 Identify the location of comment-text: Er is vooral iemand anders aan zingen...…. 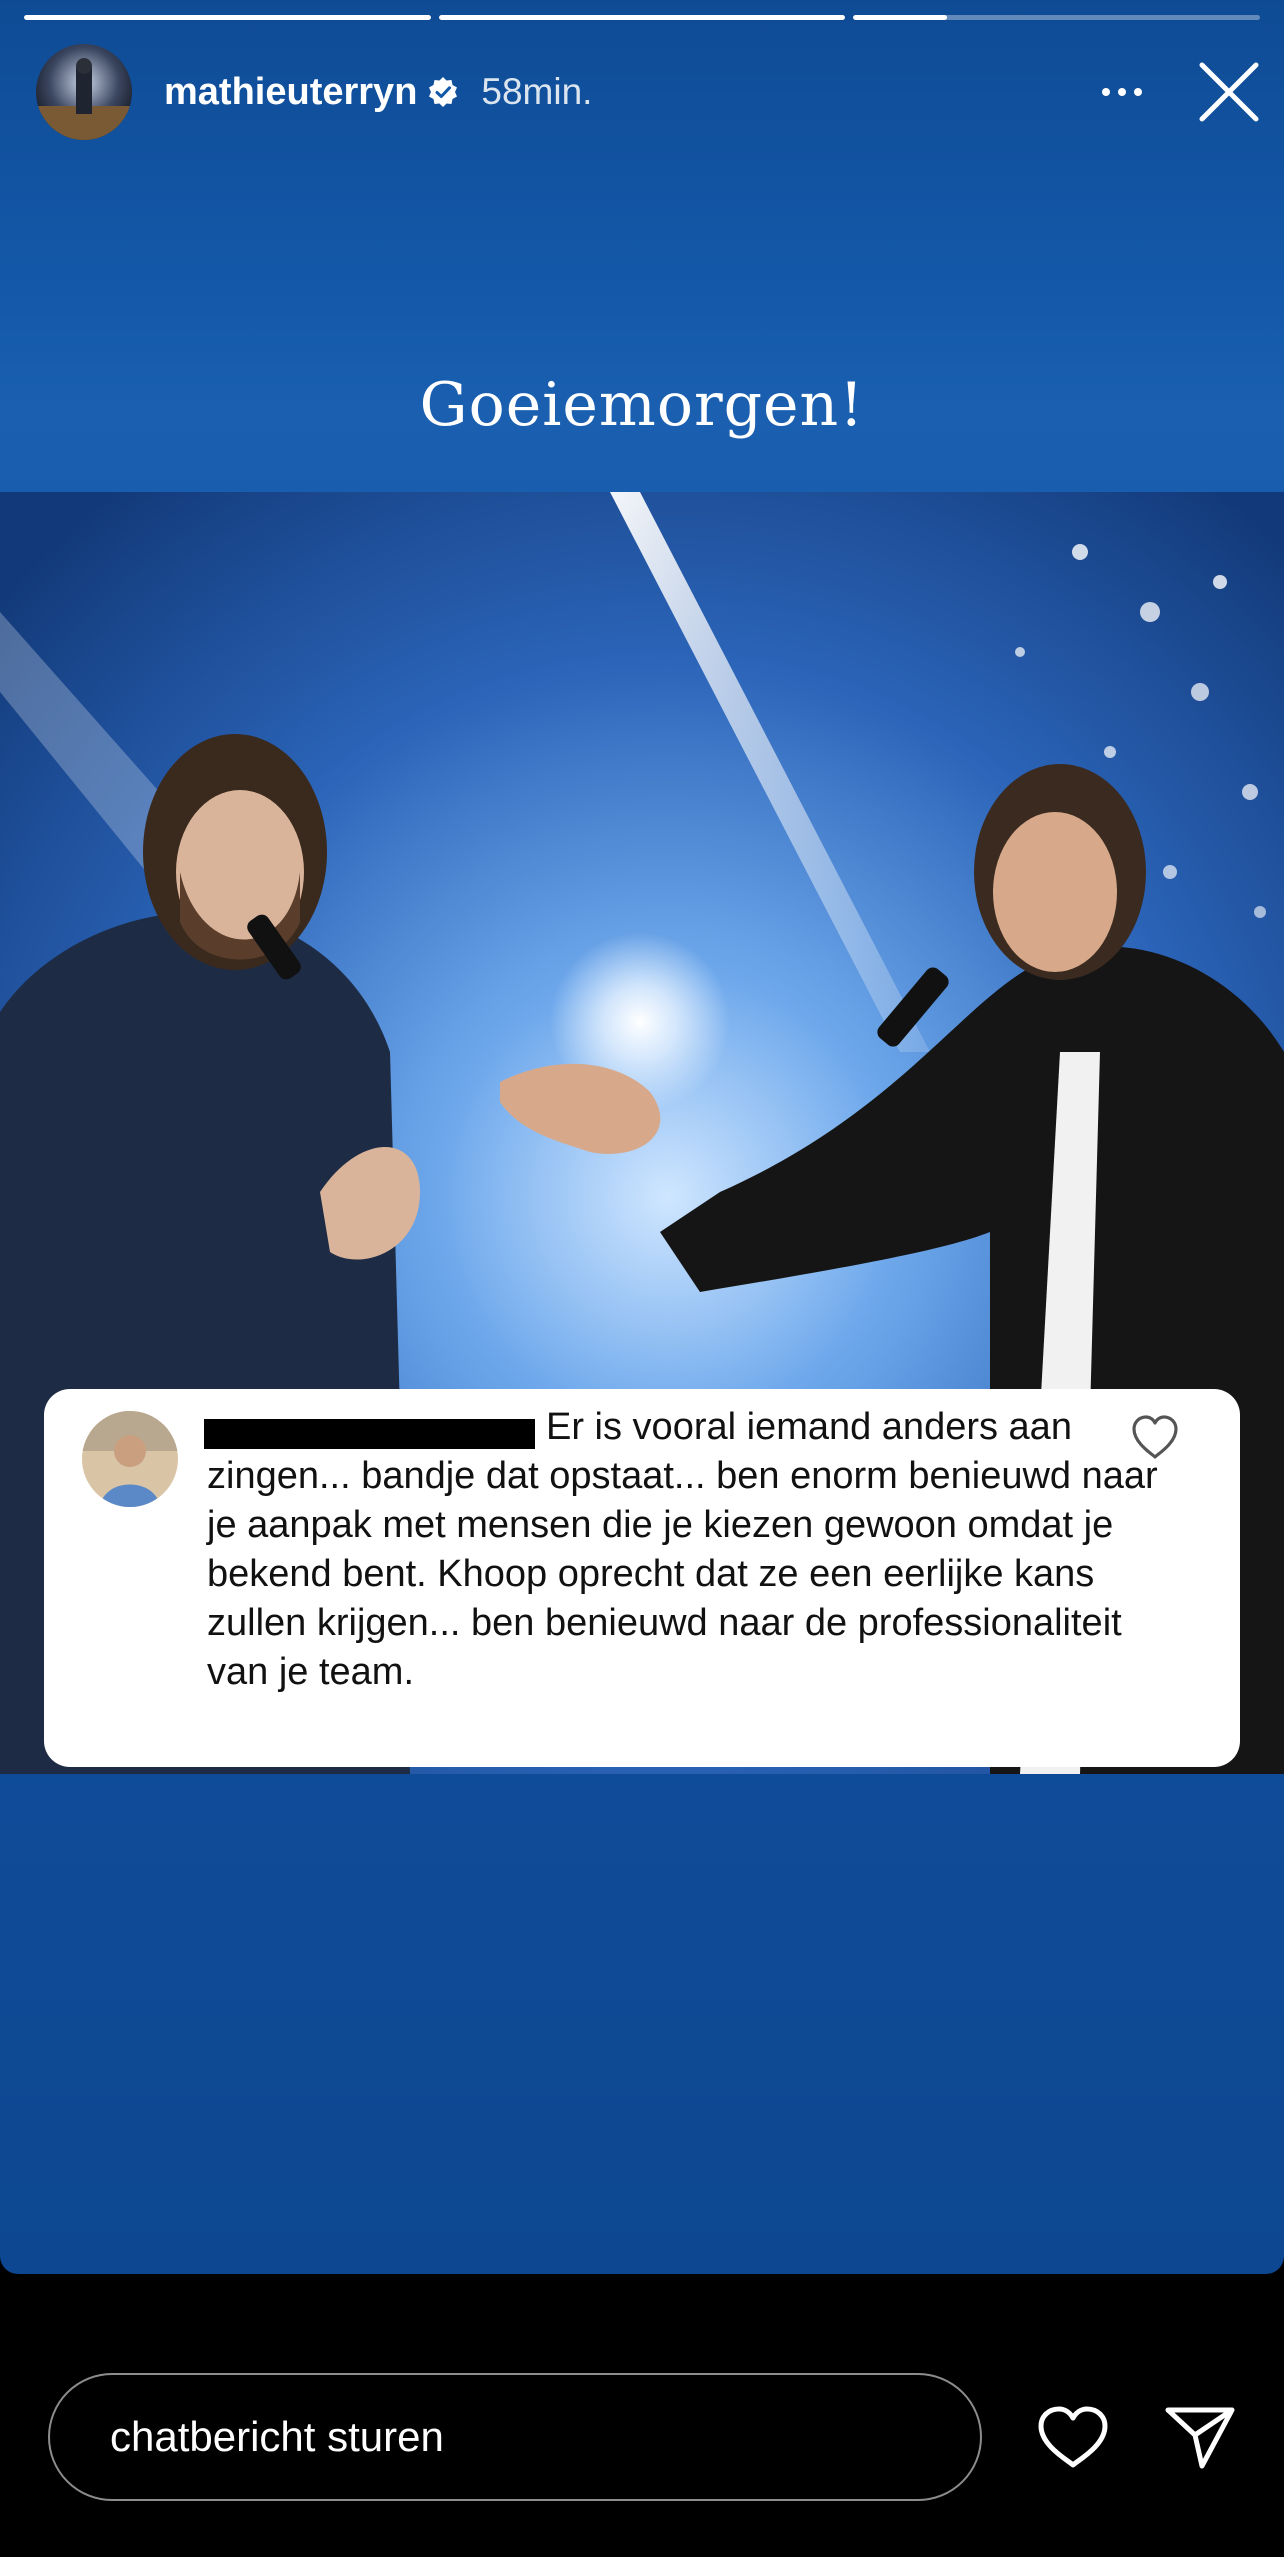
(682, 1549).